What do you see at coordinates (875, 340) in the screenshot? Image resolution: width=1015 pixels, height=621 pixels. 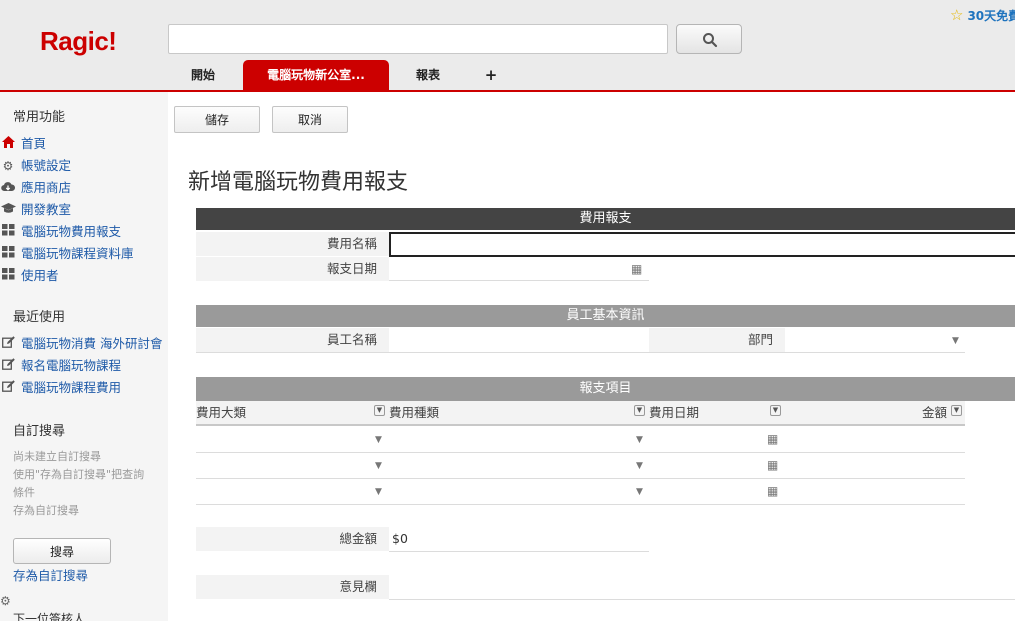 I see `department-select` at bounding box center [875, 340].